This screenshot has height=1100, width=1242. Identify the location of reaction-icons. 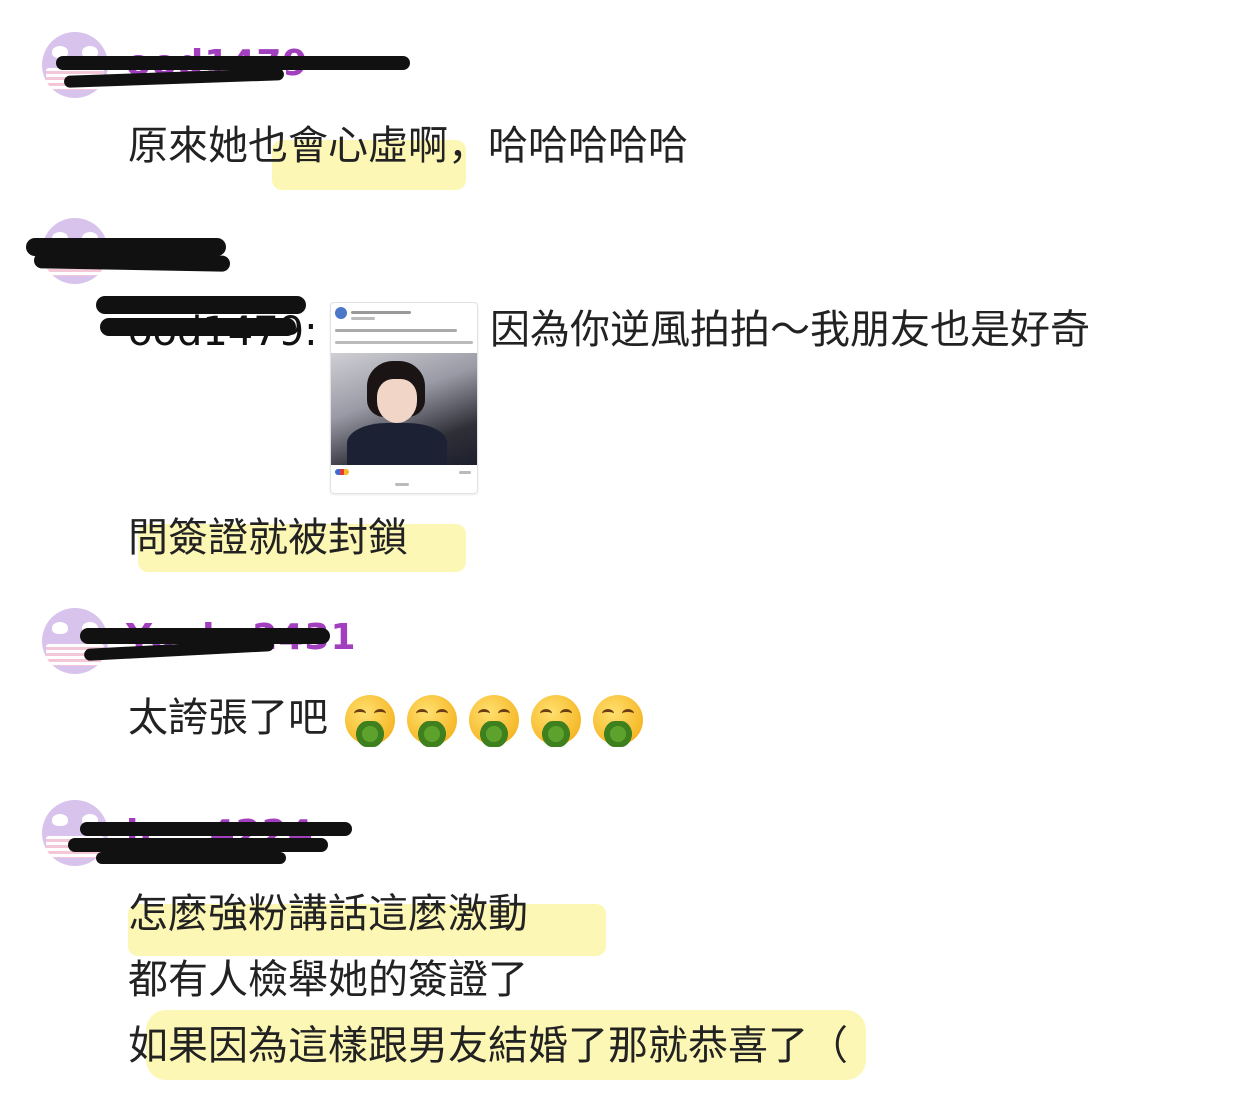
(342, 472).